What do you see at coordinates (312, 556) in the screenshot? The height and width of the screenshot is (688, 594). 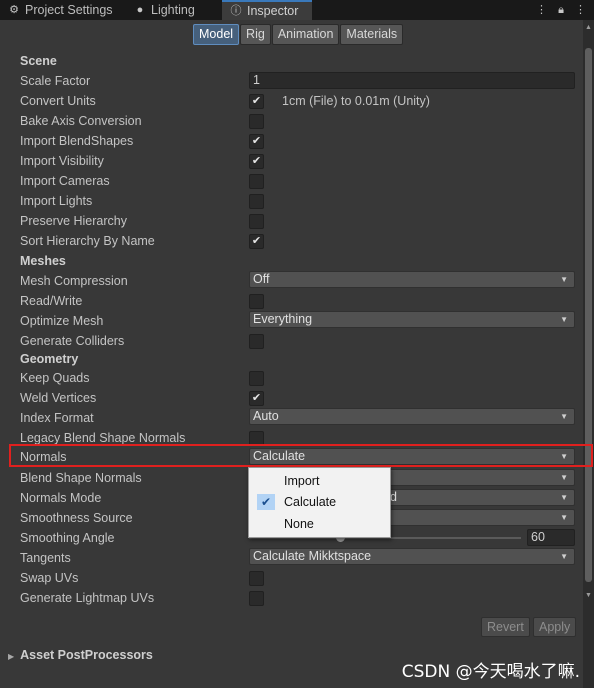 I see `dropdown-value: Calculate Mikktspace` at bounding box center [312, 556].